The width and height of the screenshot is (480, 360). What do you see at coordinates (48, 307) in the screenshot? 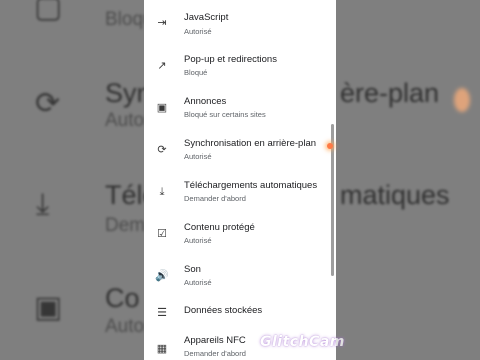
I see `bg-protected-icon: ▣` at bounding box center [48, 307].